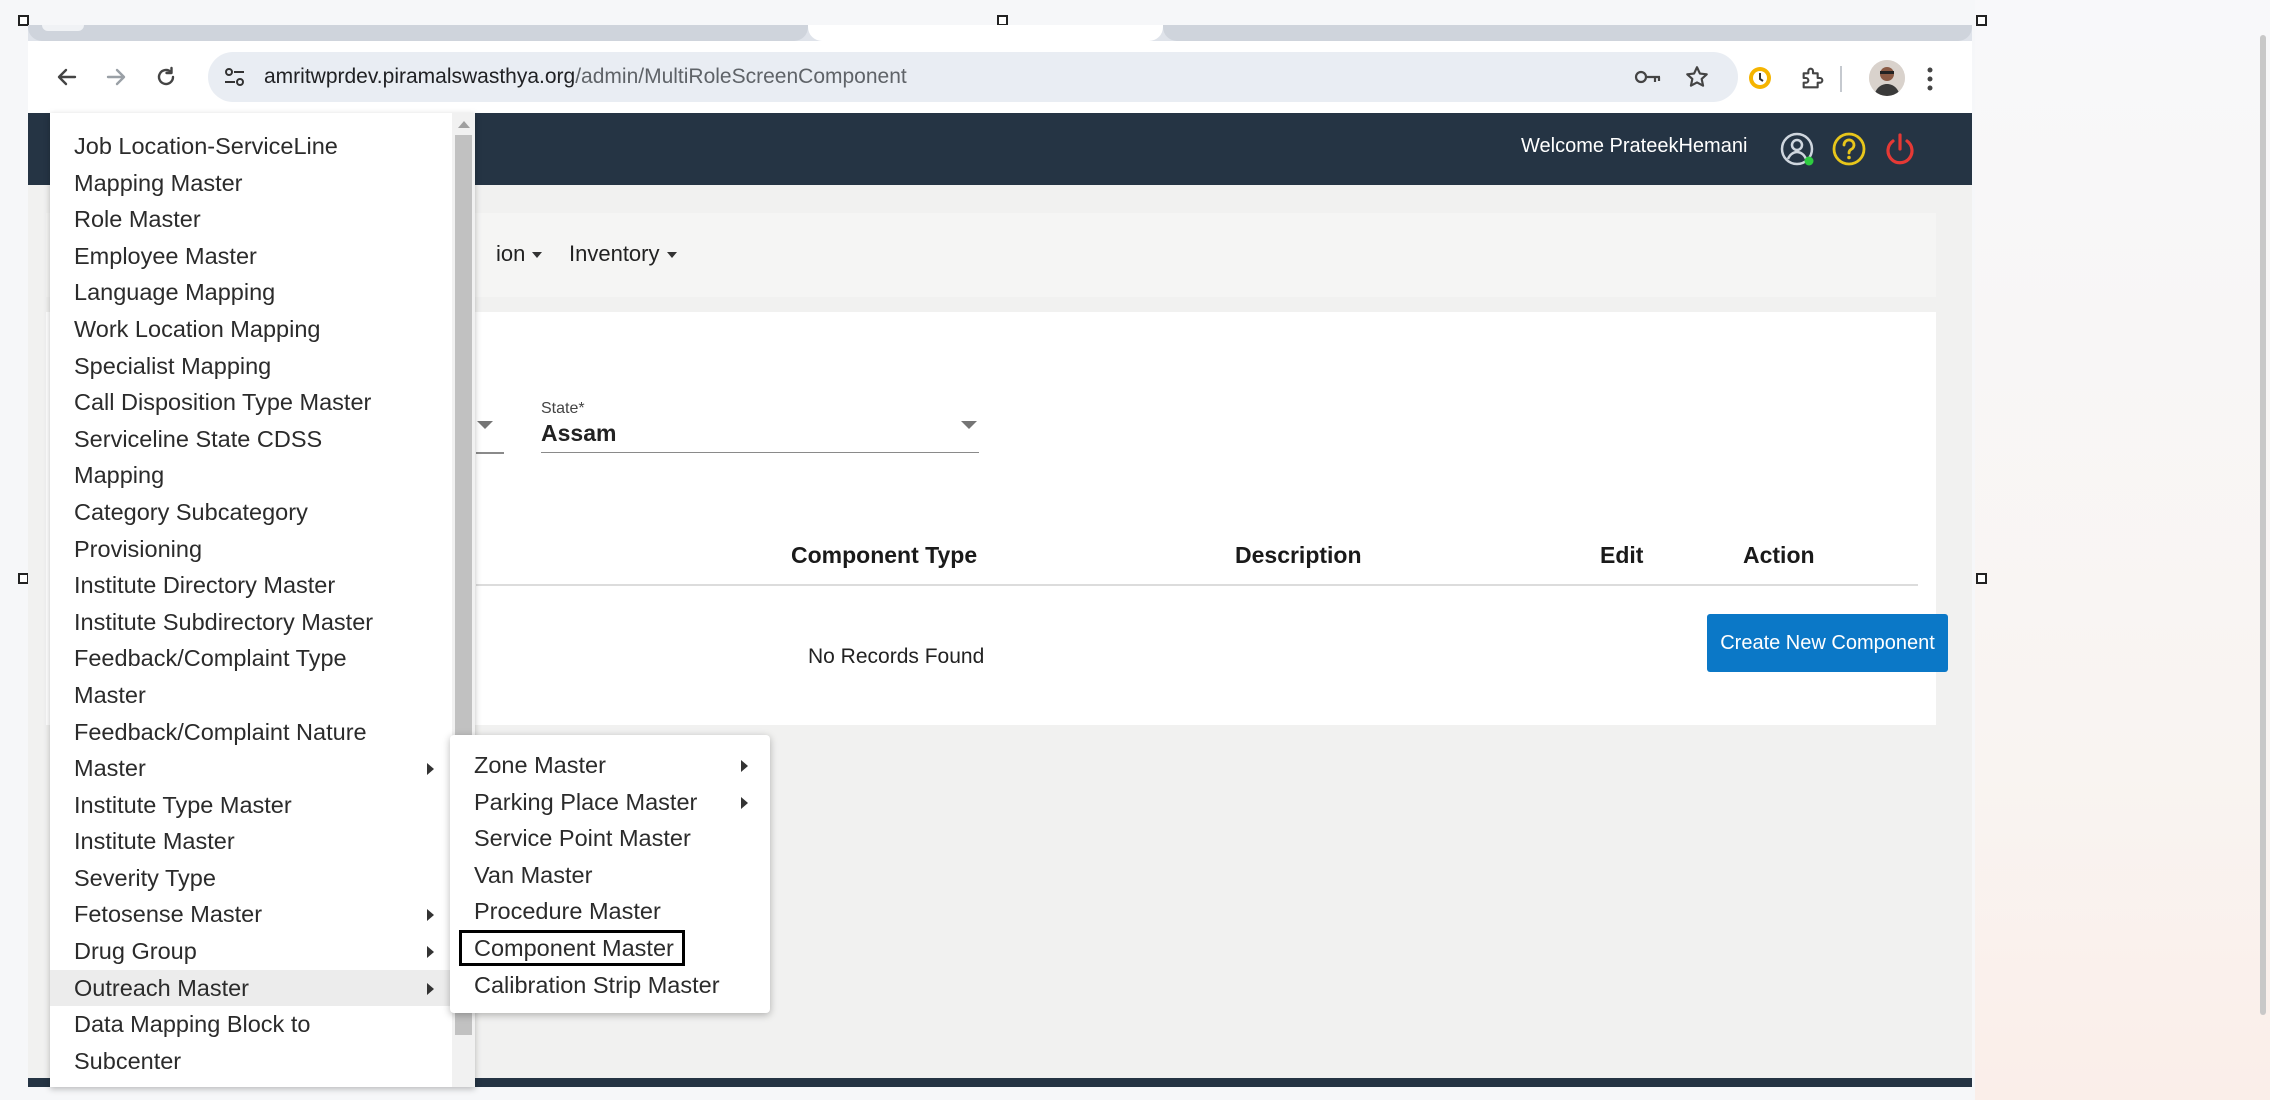 This screenshot has width=2270, height=1100. I want to click on menu-item-label: Subcenter, so click(128, 1060).